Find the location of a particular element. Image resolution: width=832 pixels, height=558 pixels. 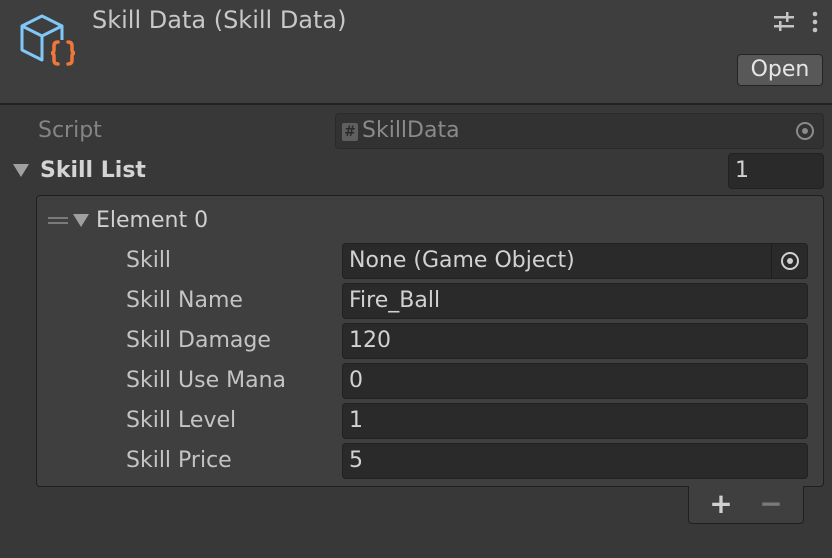

skill-damage-field: 120 is located at coordinates (575, 341).